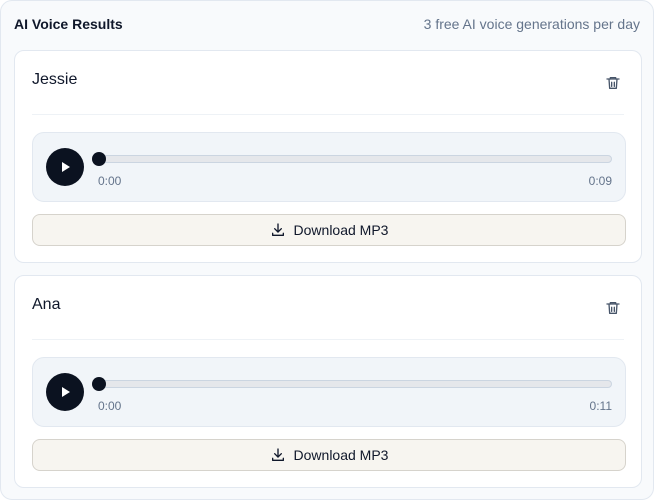 Image resolution: width=654 pixels, height=500 pixels. What do you see at coordinates (531, 24) in the screenshot?
I see `generation-limit-note: 3 free AI voice generations per day` at bounding box center [531, 24].